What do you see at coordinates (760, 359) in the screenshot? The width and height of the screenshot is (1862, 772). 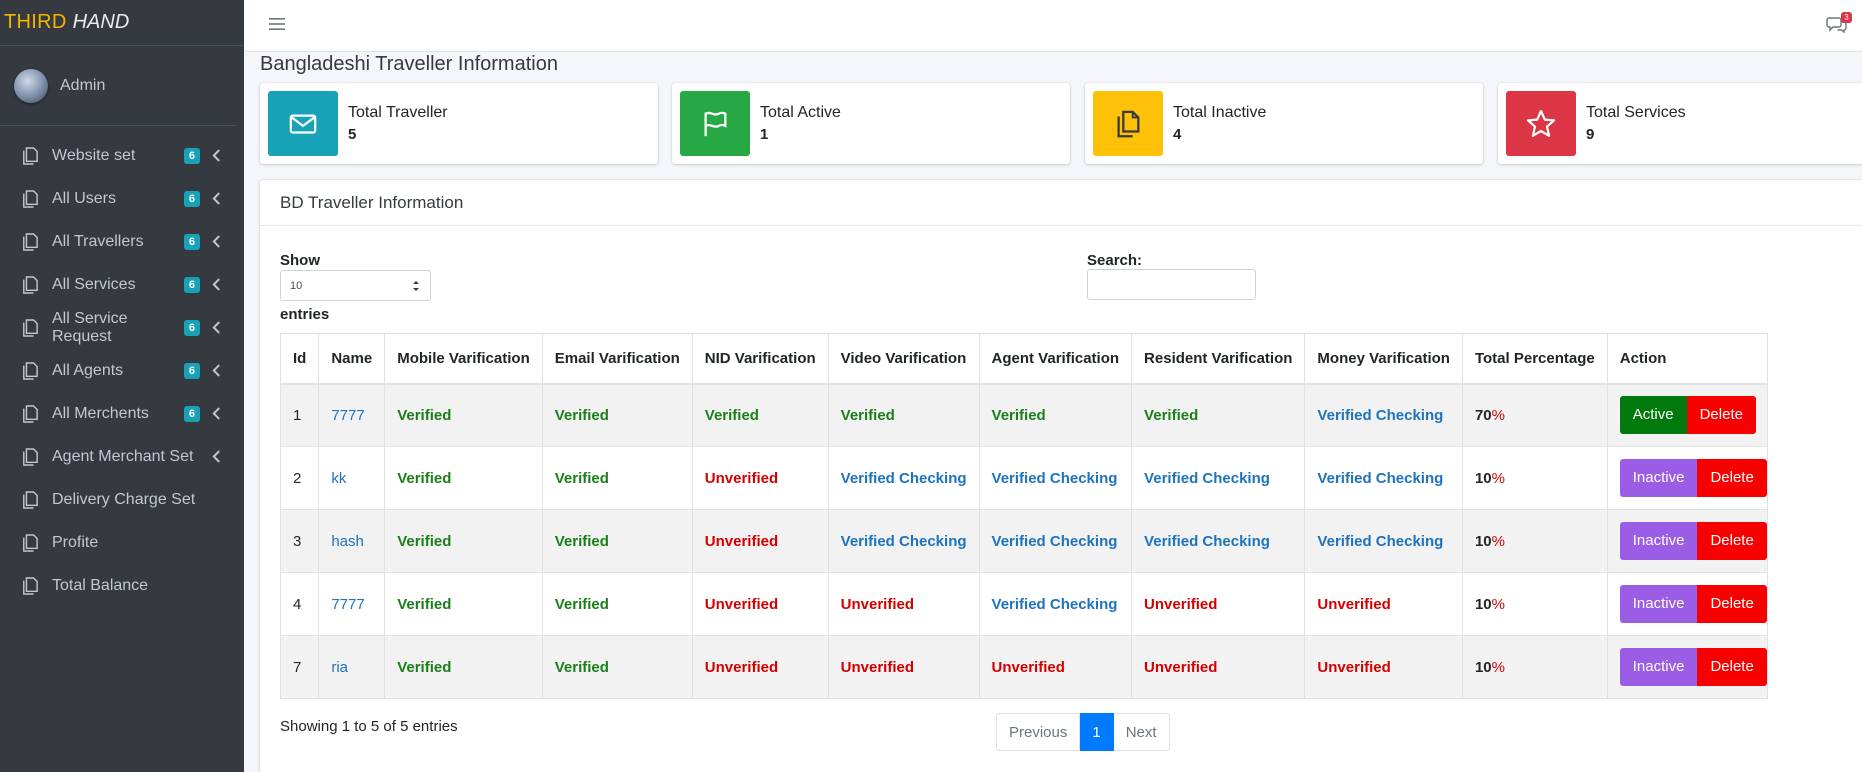 I see `column-header-nid-varification: NID Varification` at bounding box center [760, 359].